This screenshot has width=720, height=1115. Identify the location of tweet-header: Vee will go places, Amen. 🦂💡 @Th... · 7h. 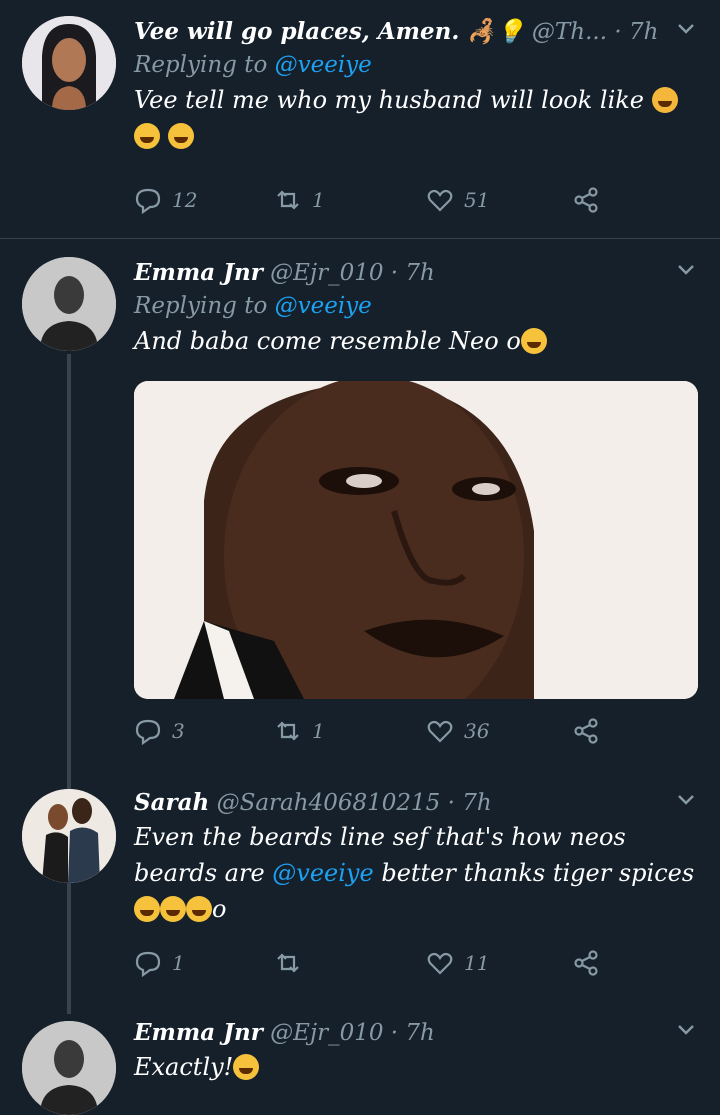
(417, 32).